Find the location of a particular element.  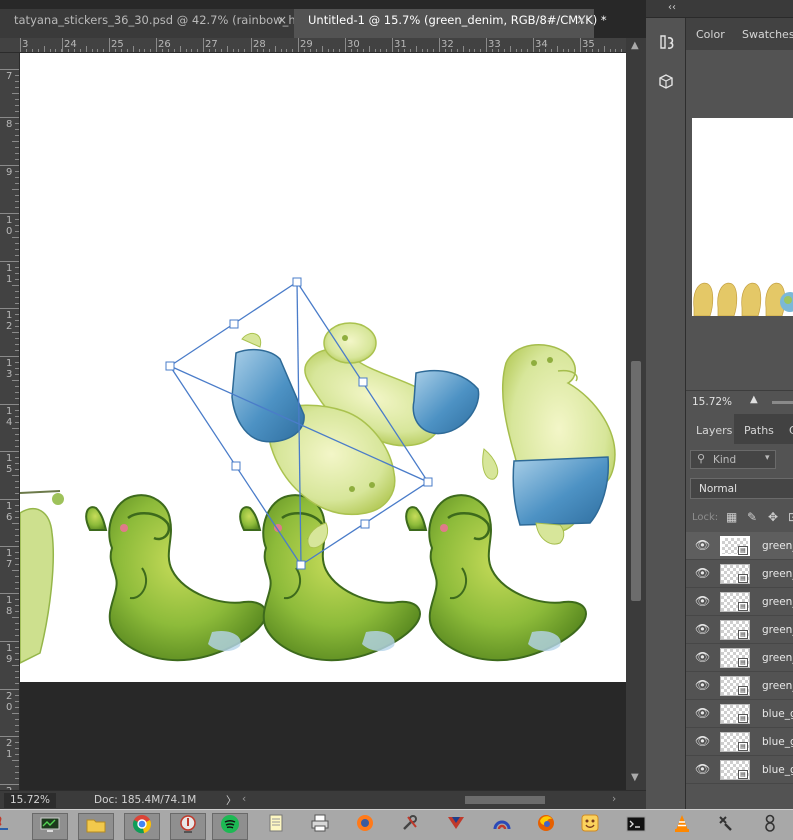

tab-color: Color is located at coordinates (710, 34).